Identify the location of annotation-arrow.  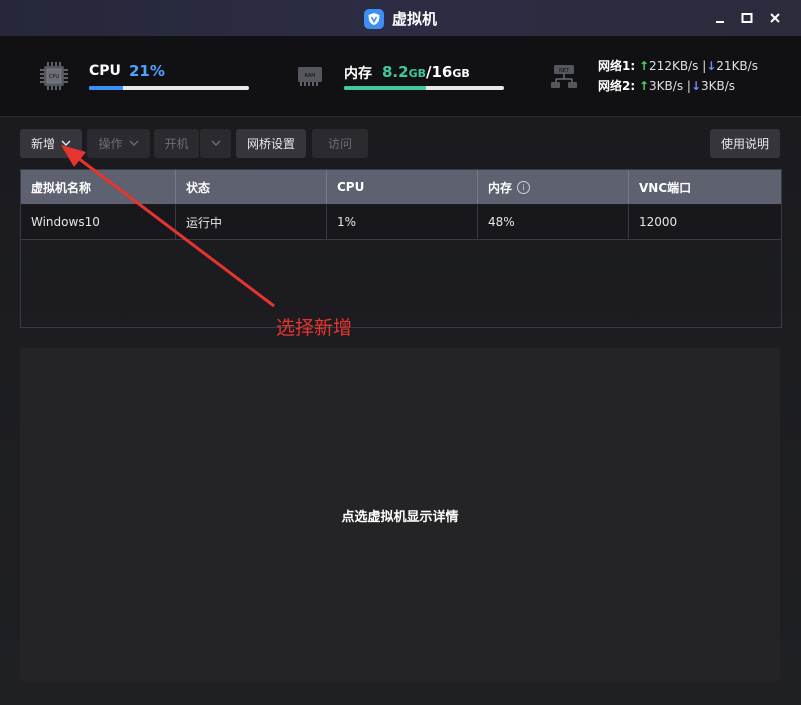
(168, 226).